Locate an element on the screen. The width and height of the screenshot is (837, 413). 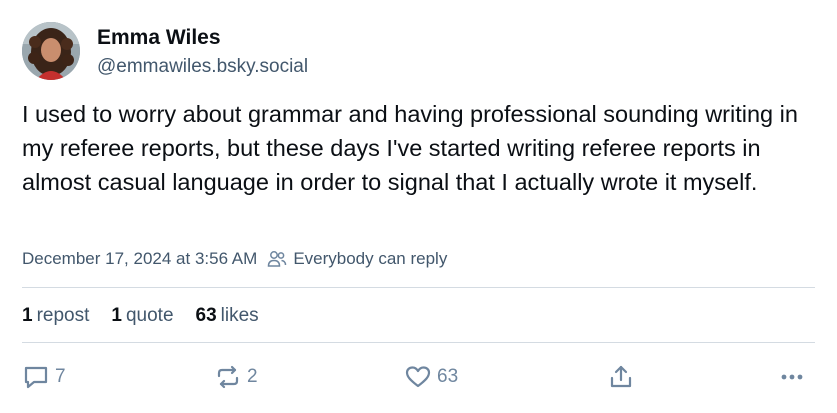
repost-stat-label: repost is located at coordinates (63, 315).